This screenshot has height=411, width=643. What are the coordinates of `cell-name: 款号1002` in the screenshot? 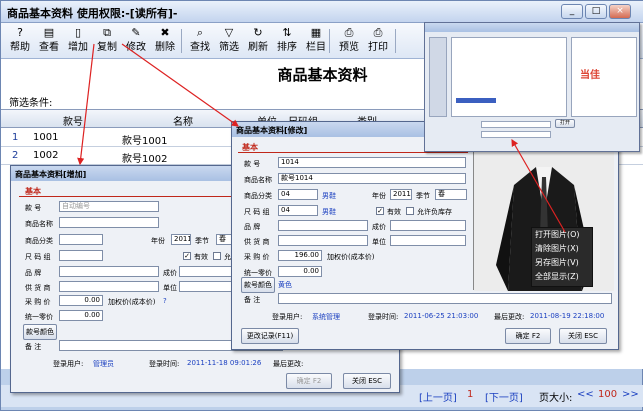 It's located at (145, 159).